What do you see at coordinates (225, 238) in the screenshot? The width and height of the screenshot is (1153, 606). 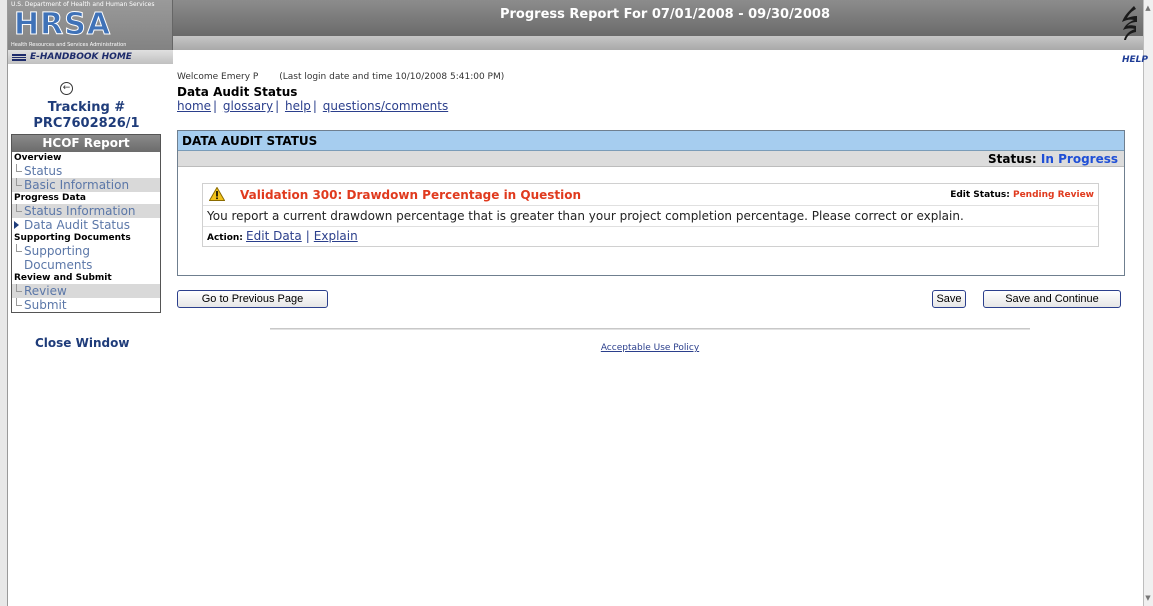 I see `action-label: Action:` at bounding box center [225, 238].